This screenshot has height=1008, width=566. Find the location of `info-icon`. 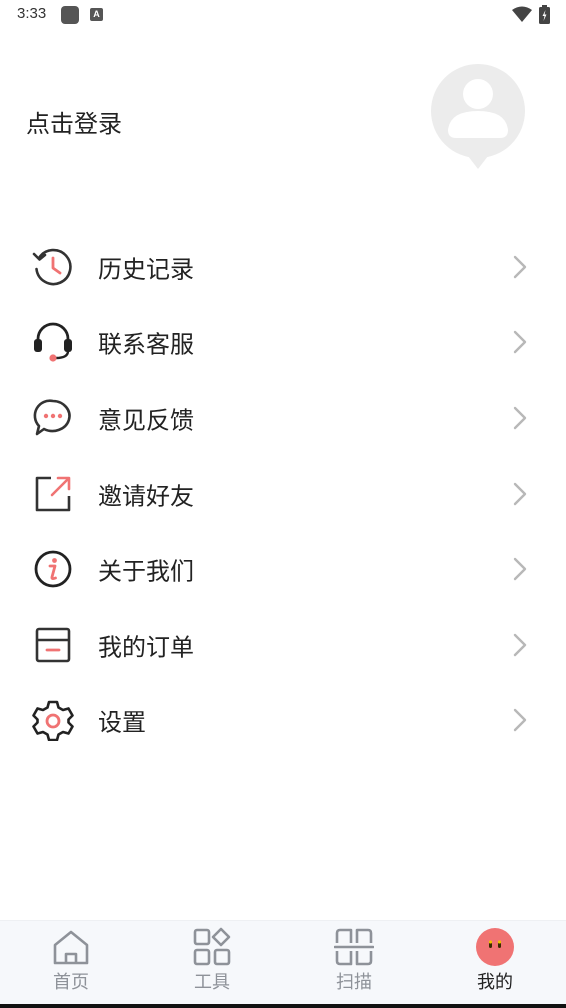

info-icon is located at coordinates (53, 569).